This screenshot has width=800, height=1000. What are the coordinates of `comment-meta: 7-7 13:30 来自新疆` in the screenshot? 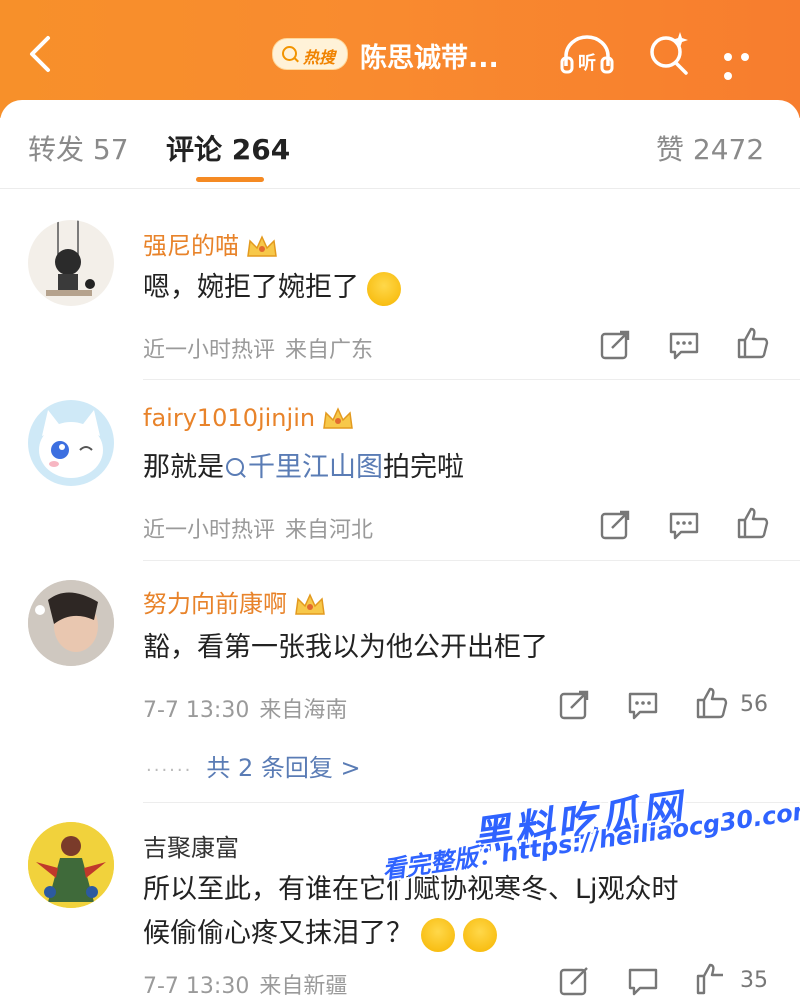 It's located at (245, 984).